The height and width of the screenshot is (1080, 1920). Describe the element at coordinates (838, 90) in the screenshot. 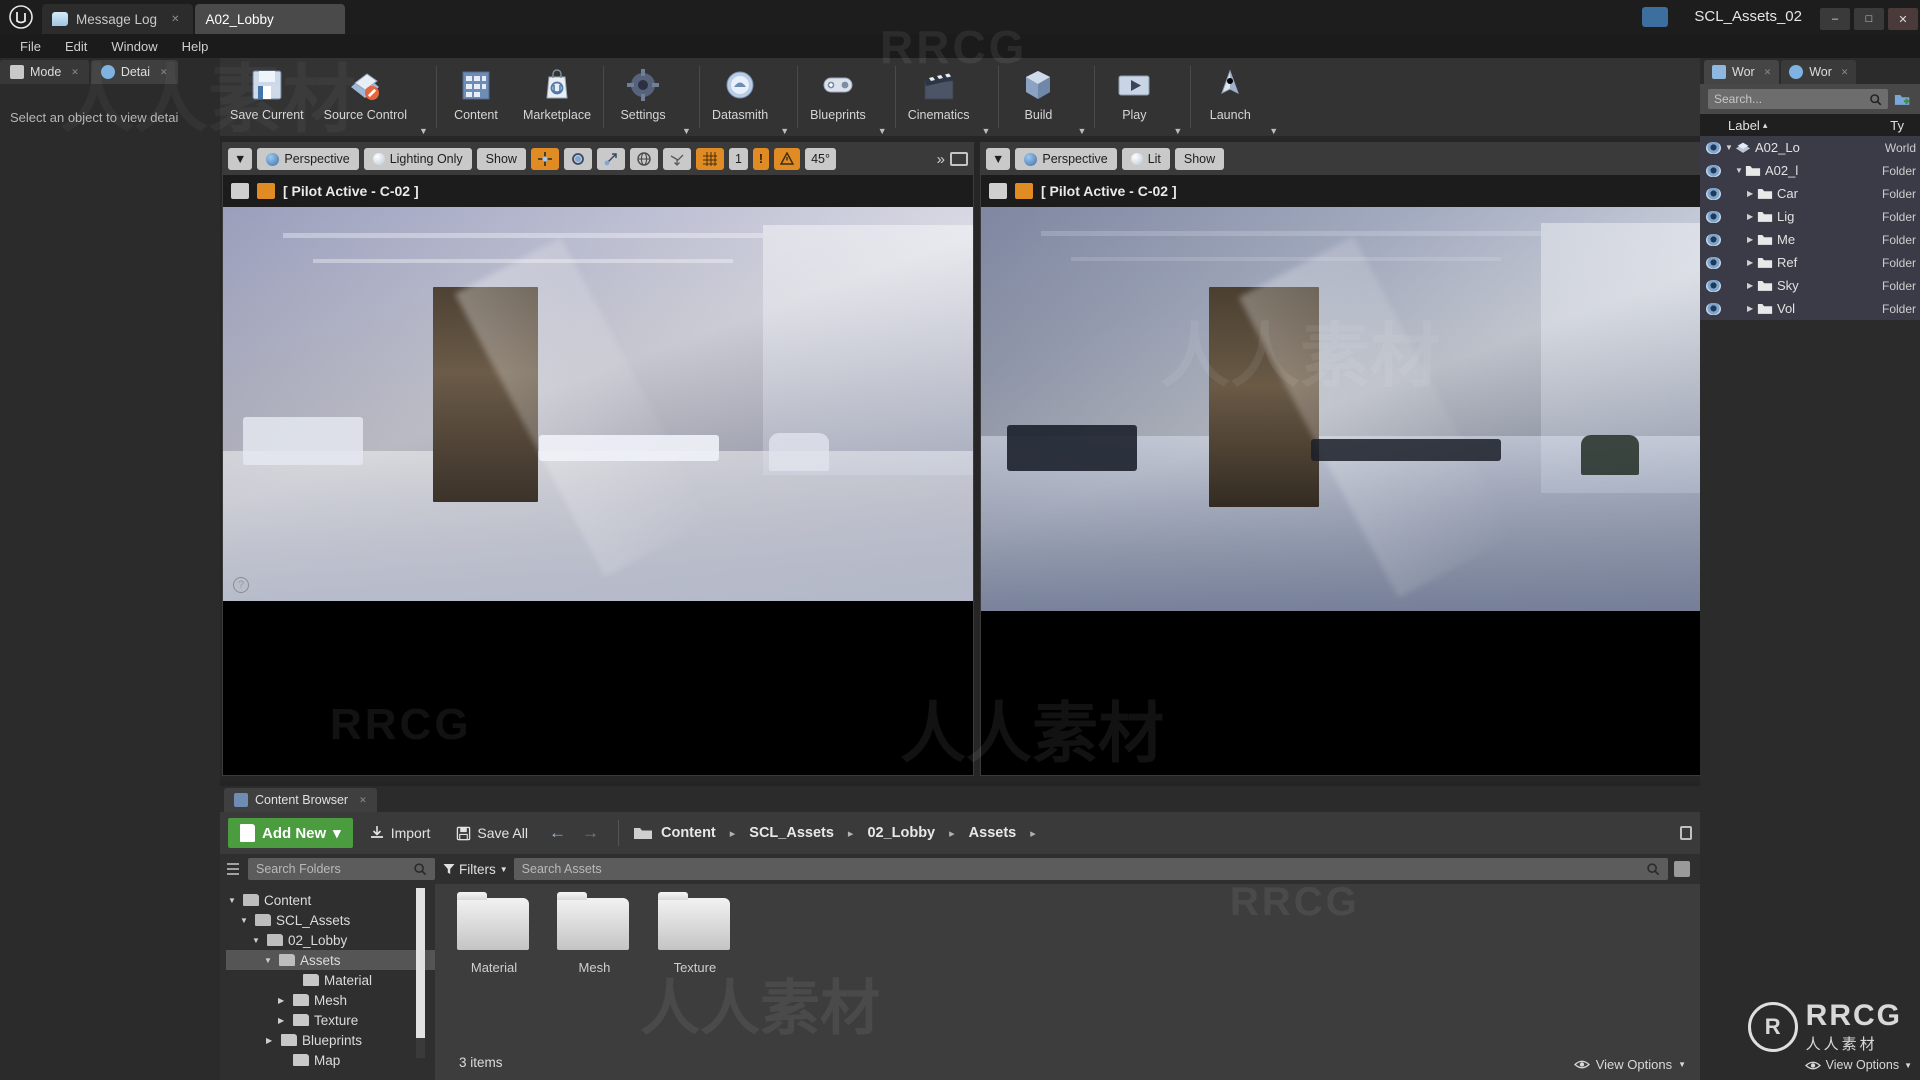

I see `toolbar-blueprints: Blueprints` at that location.